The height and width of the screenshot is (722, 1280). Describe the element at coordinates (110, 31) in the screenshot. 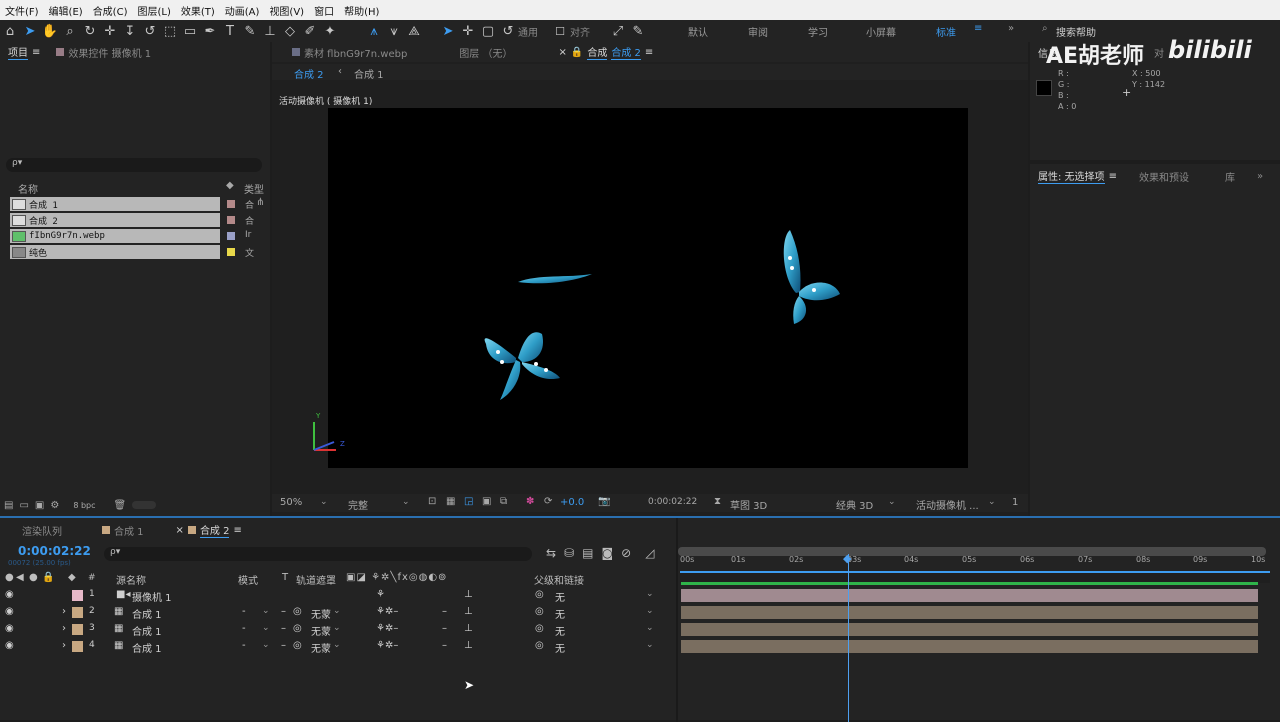

I see `pan-camera-icon: ✛` at that location.